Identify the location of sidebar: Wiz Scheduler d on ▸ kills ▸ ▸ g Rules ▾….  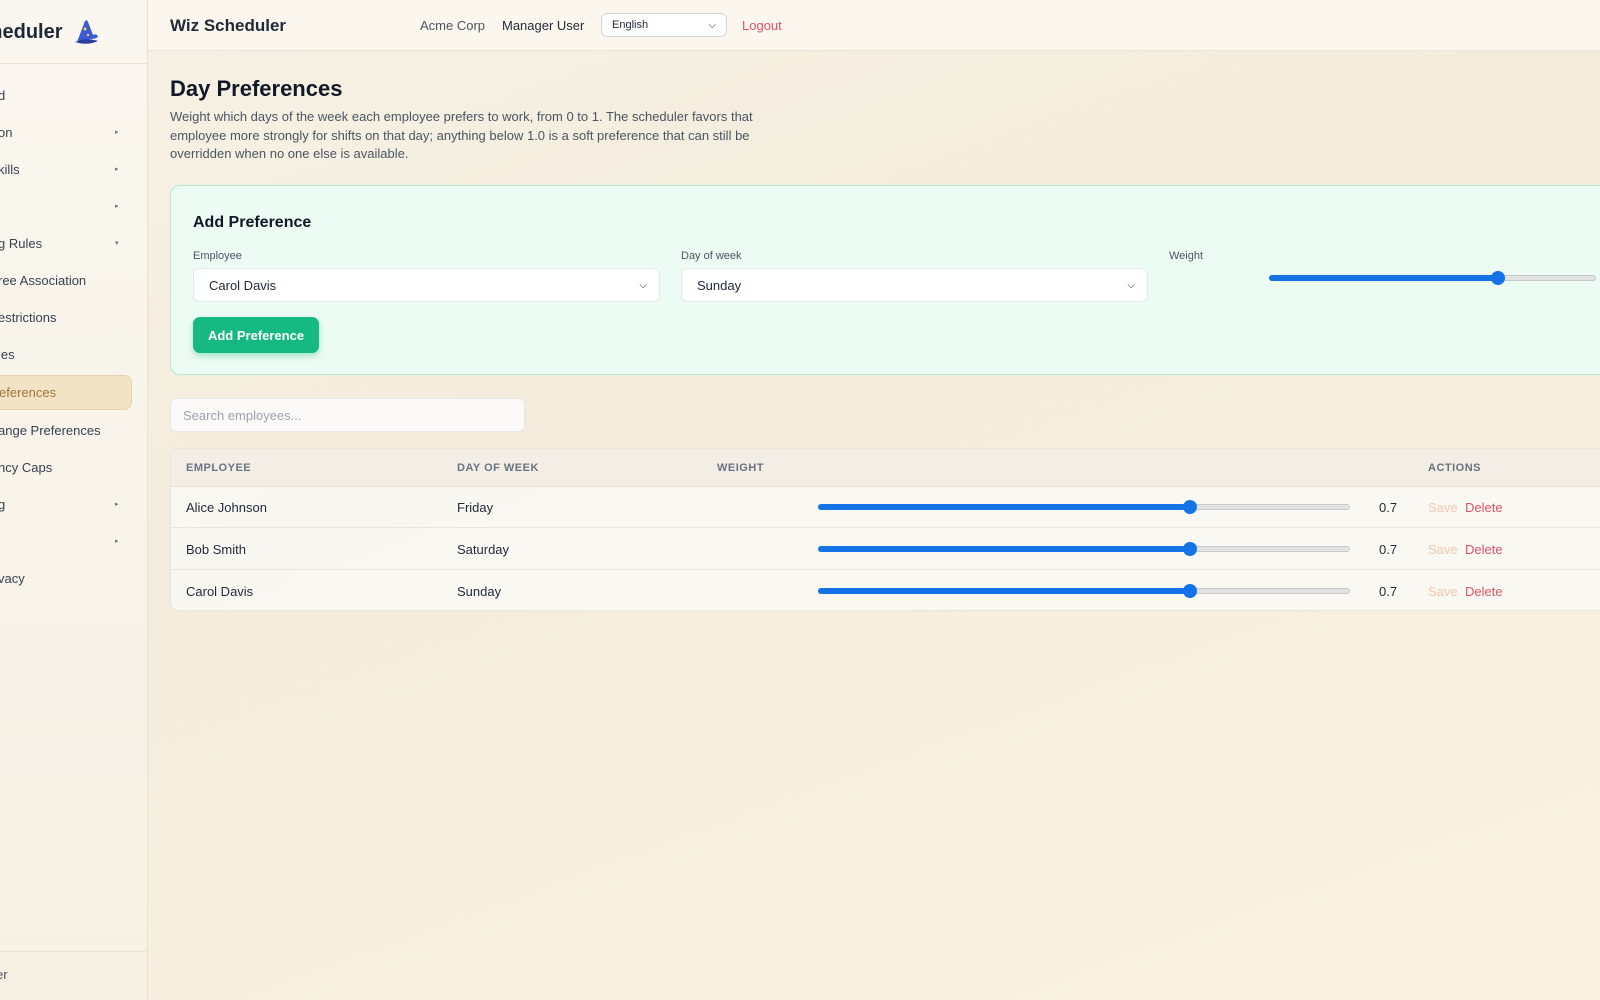
(74, 500).